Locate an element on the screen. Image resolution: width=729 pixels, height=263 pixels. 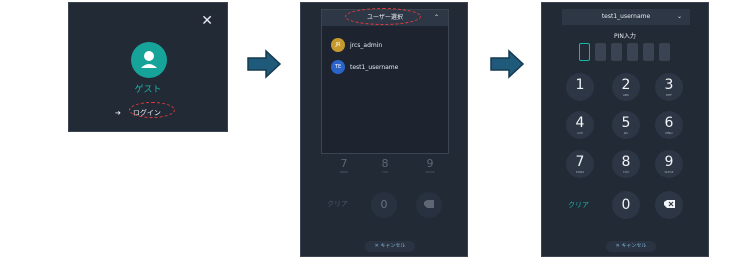
keypad-key: 2 ABC is located at coordinates (626, 87).